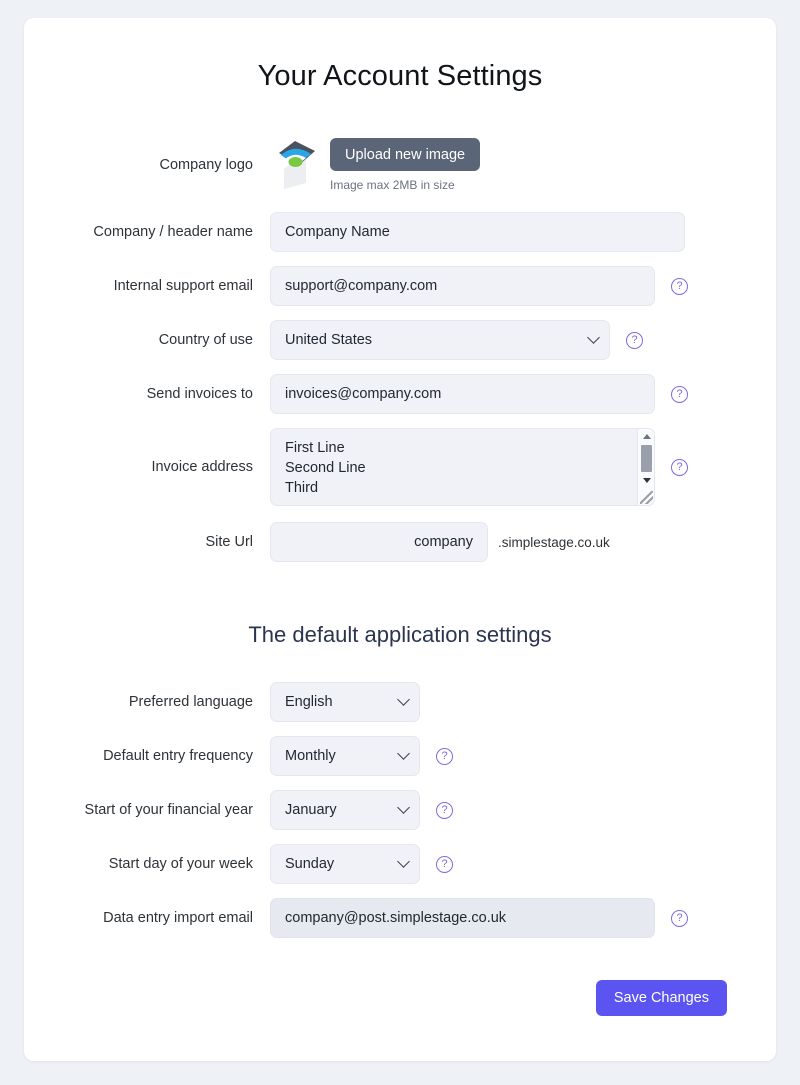 This screenshot has height=1085, width=800. What do you see at coordinates (205, 339) in the screenshot?
I see `country-label: Country of use` at bounding box center [205, 339].